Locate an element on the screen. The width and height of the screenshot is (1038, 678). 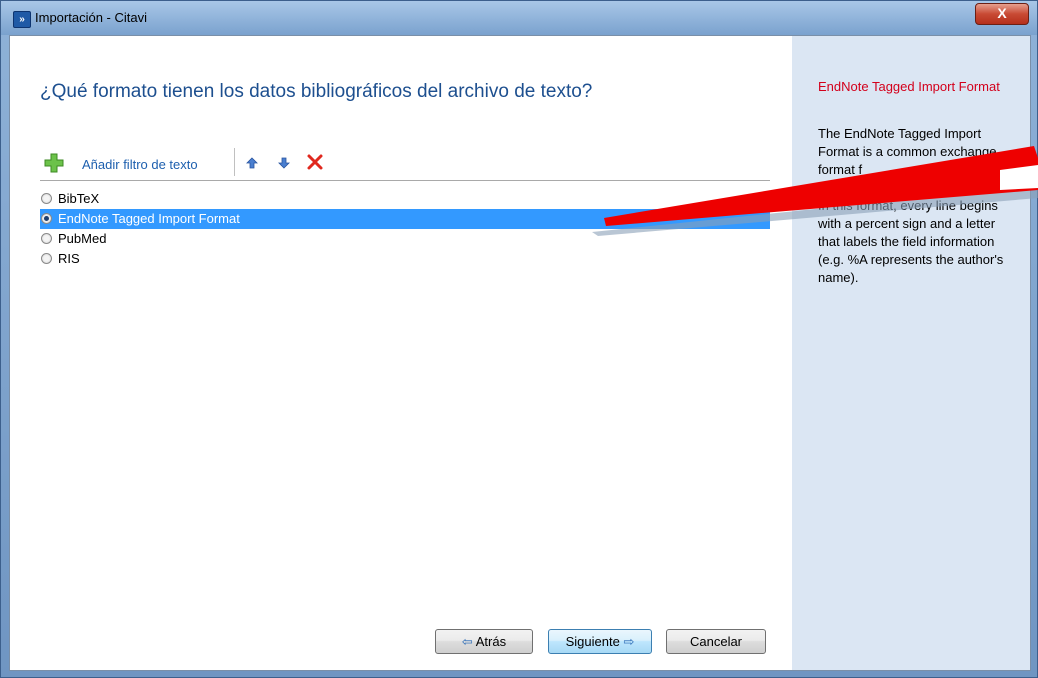
back-button: ⇦ Atrás is located at coordinates (484, 641).